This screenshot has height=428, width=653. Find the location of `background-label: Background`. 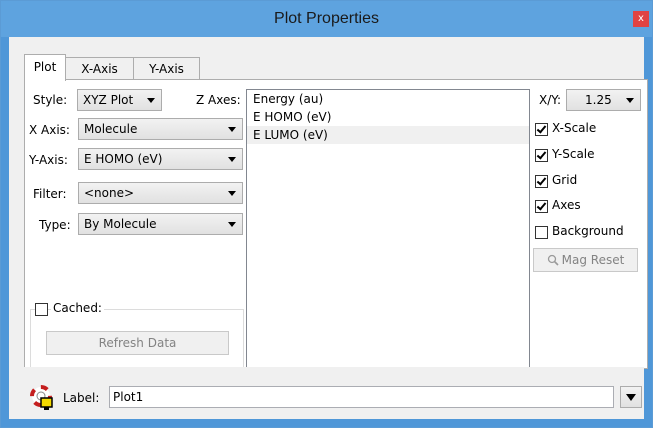

background-label: Background is located at coordinates (588, 231).